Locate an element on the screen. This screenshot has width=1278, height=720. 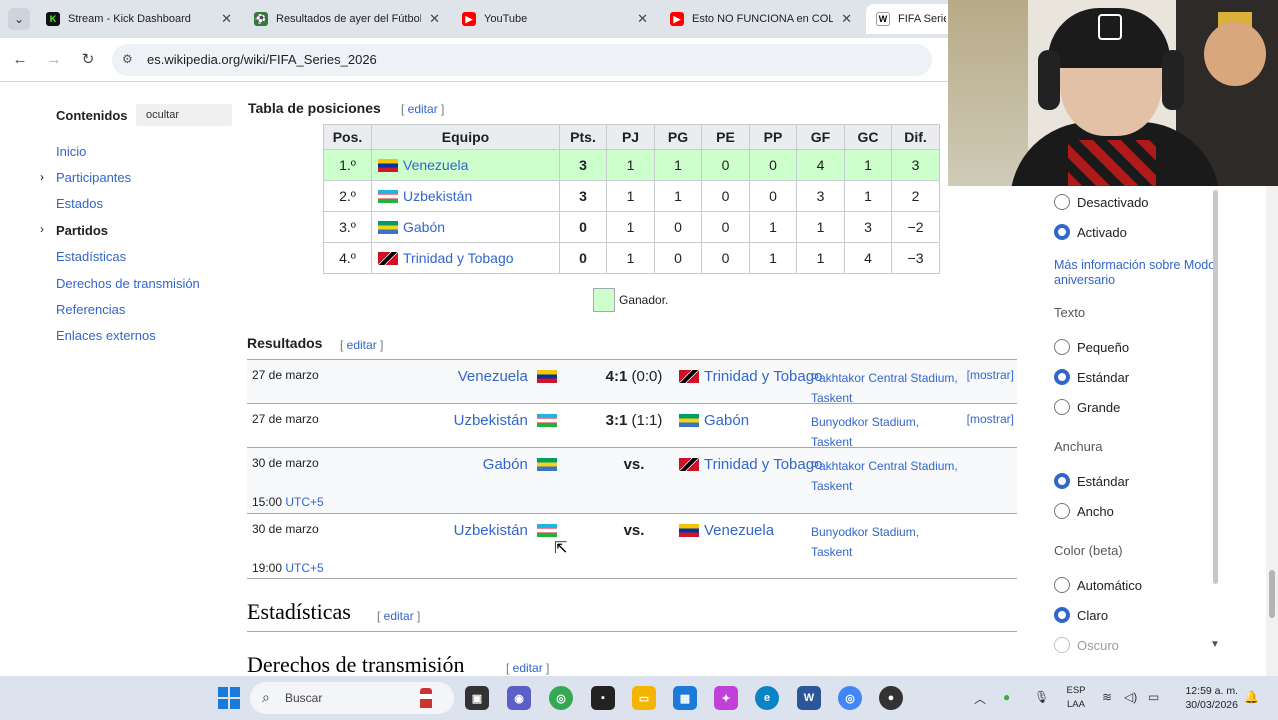
tab-kick-dashboard: K Stream - Kick Dashboard ✕ is located at coordinates (139, 19).